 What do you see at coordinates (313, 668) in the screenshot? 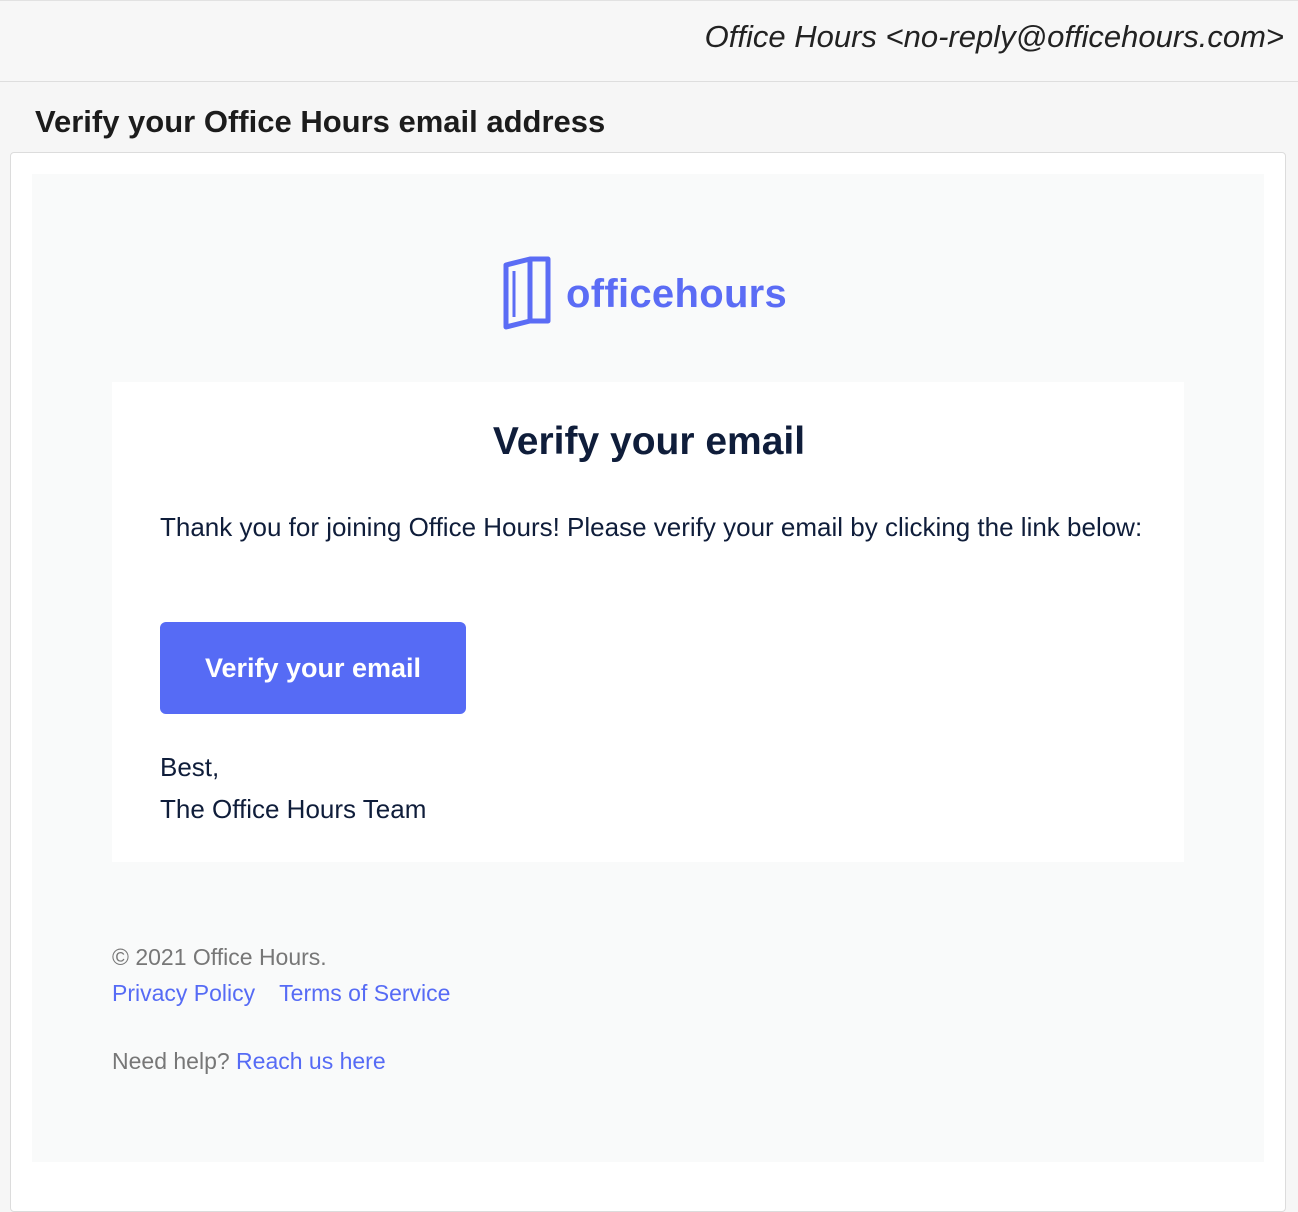
I see `verify-email-button: Verify your email` at bounding box center [313, 668].